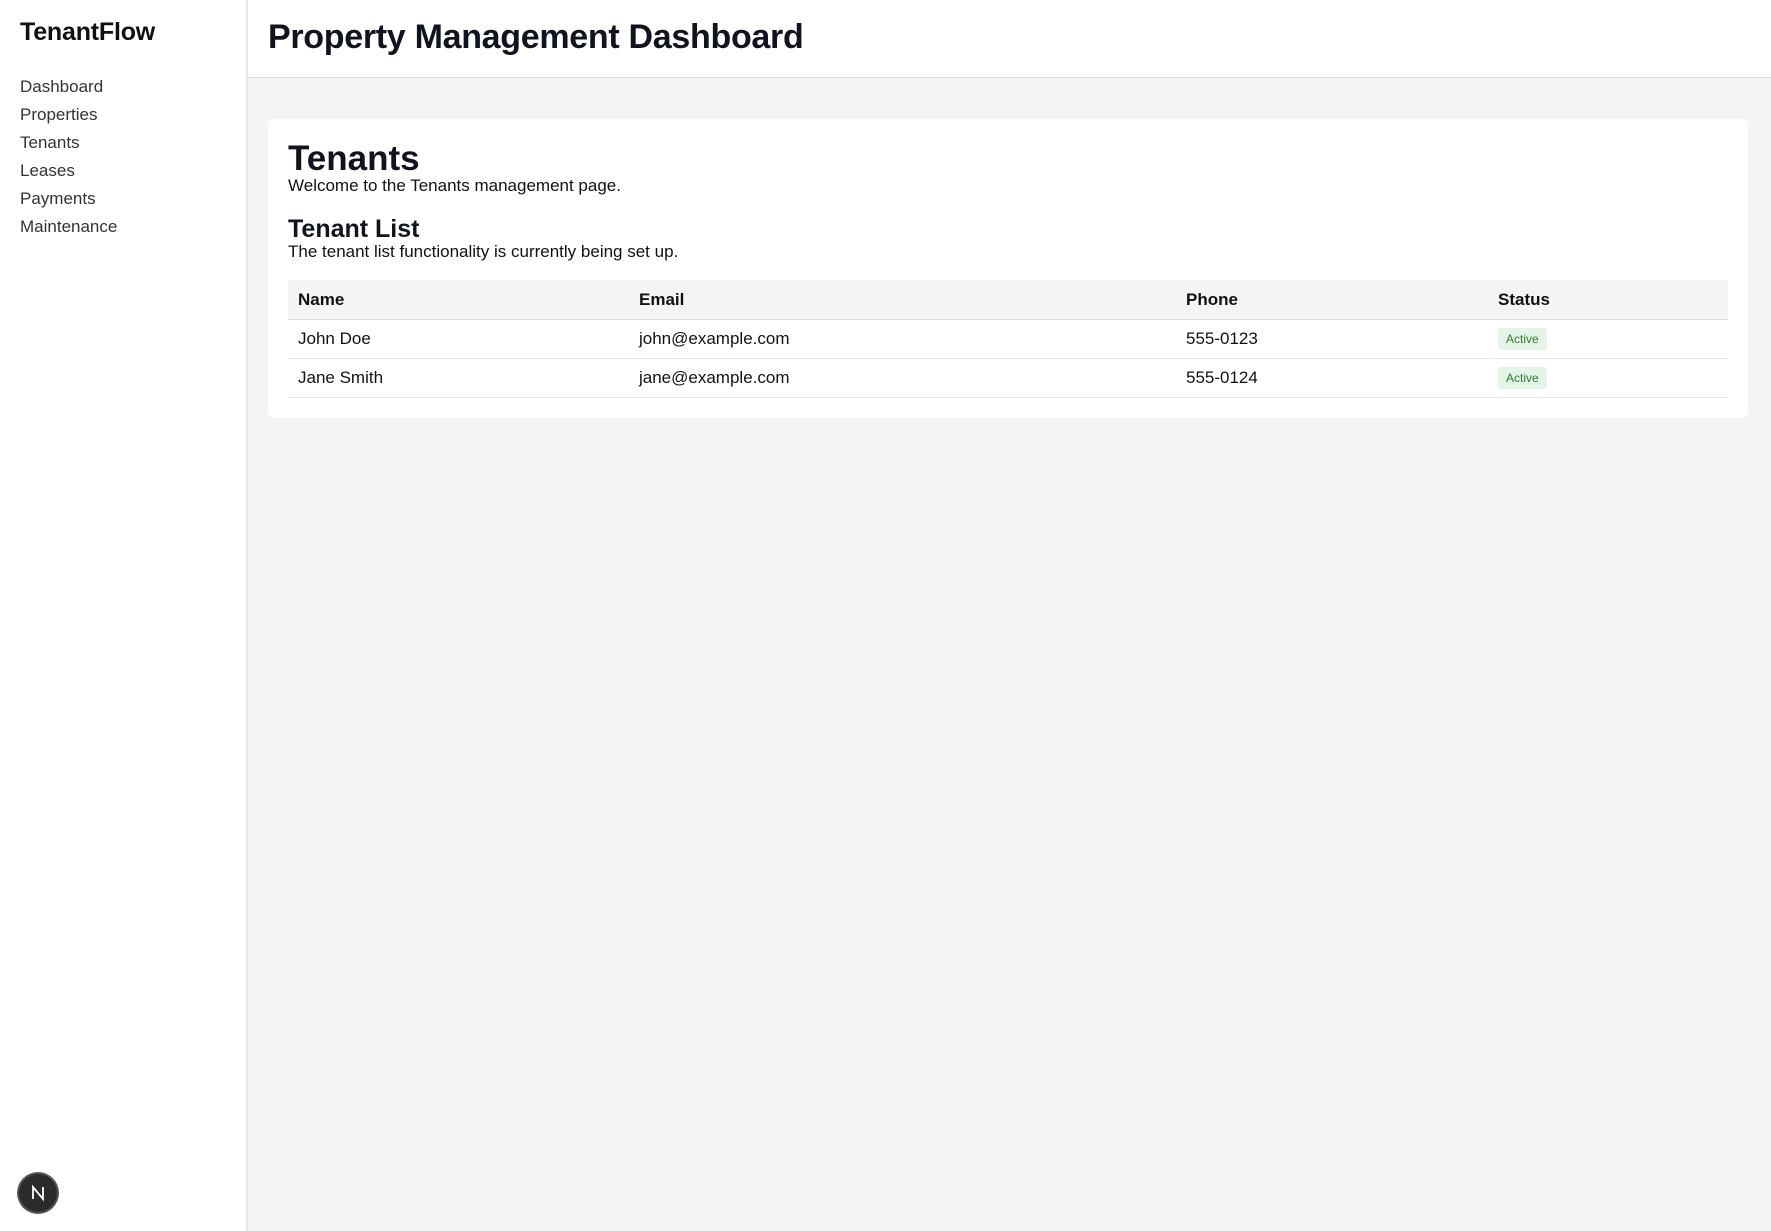  I want to click on tenant-email: jane@example.com, so click(902, 378).